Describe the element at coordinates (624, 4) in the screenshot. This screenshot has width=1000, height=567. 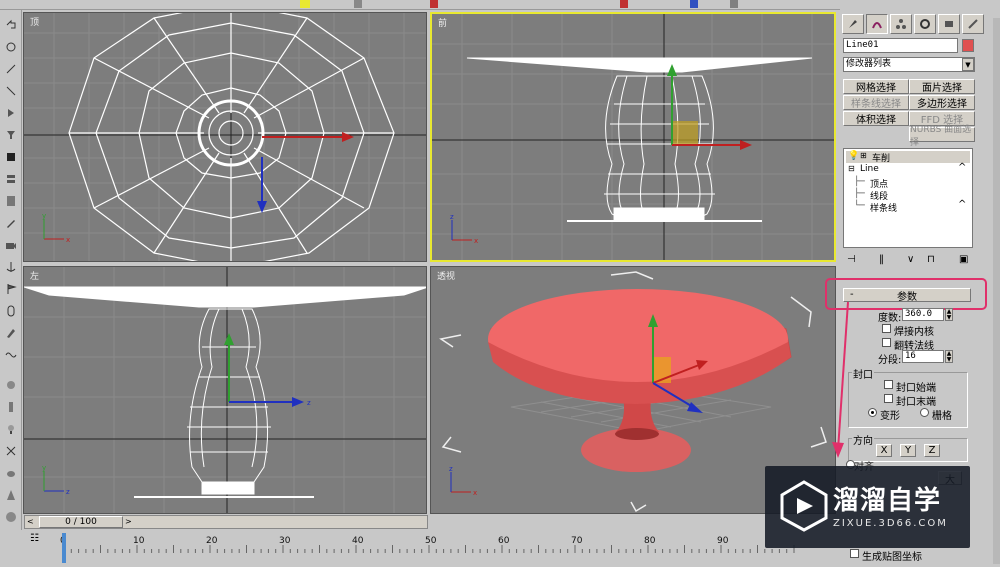
I see `render-tool-icon` at that location.